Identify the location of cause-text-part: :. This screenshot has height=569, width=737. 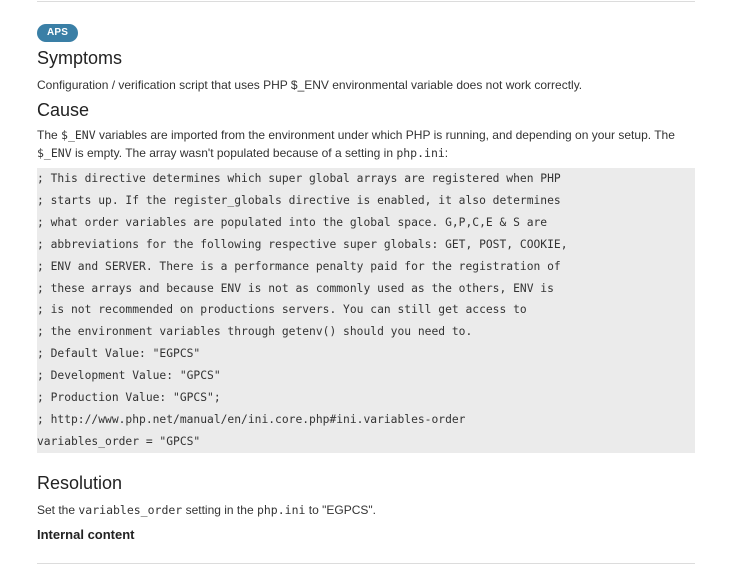
(446, 153).